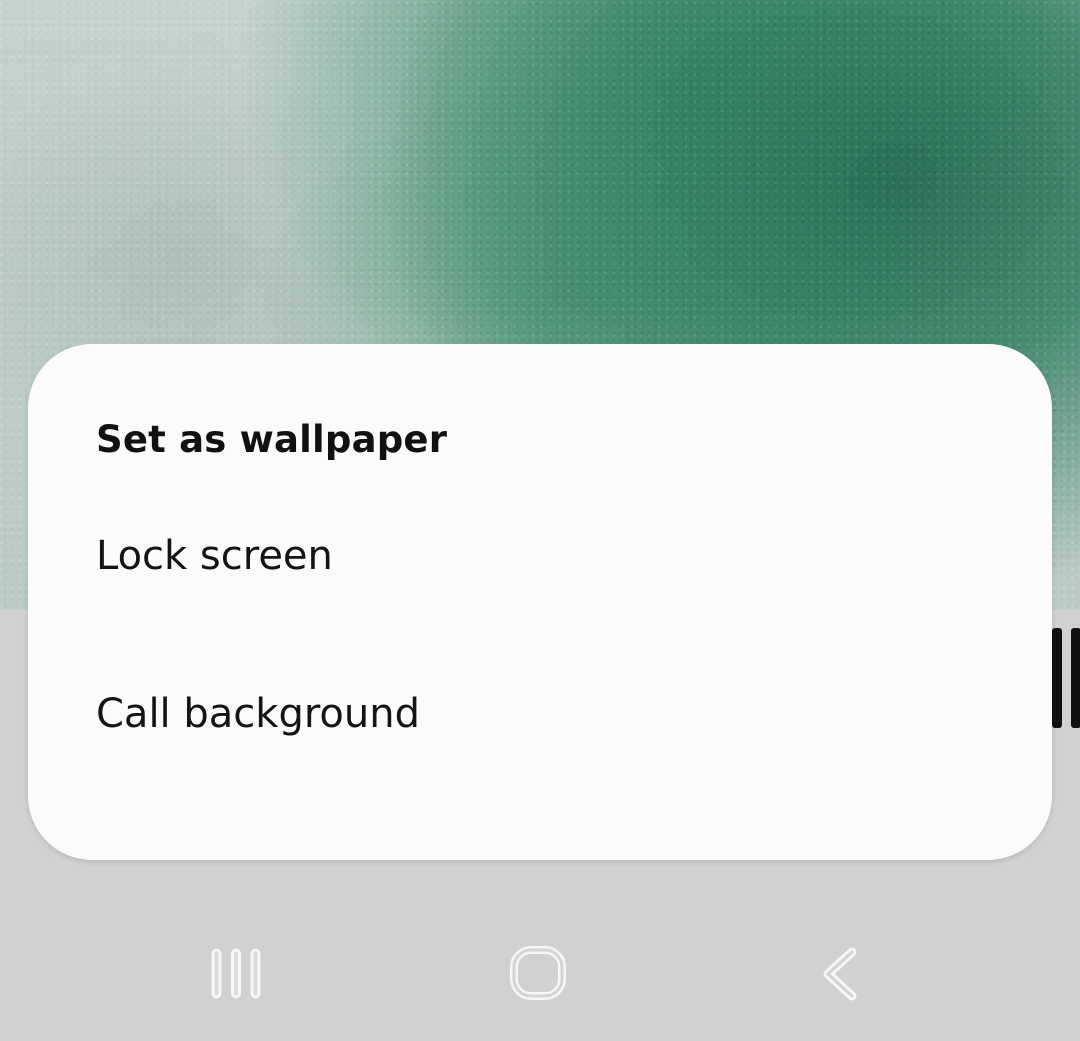 This screenshot has width=1080, height=1041. I want to click on home-icon, so click(538, 973).